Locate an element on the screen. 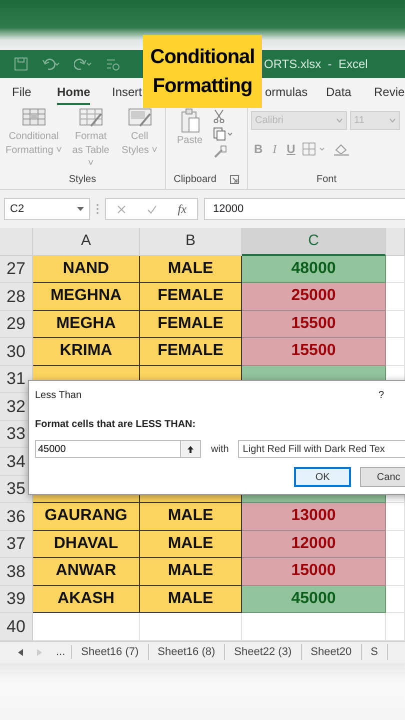 The image size is (405, 720). scroll-left-icon is located at coordinates (20, 652).